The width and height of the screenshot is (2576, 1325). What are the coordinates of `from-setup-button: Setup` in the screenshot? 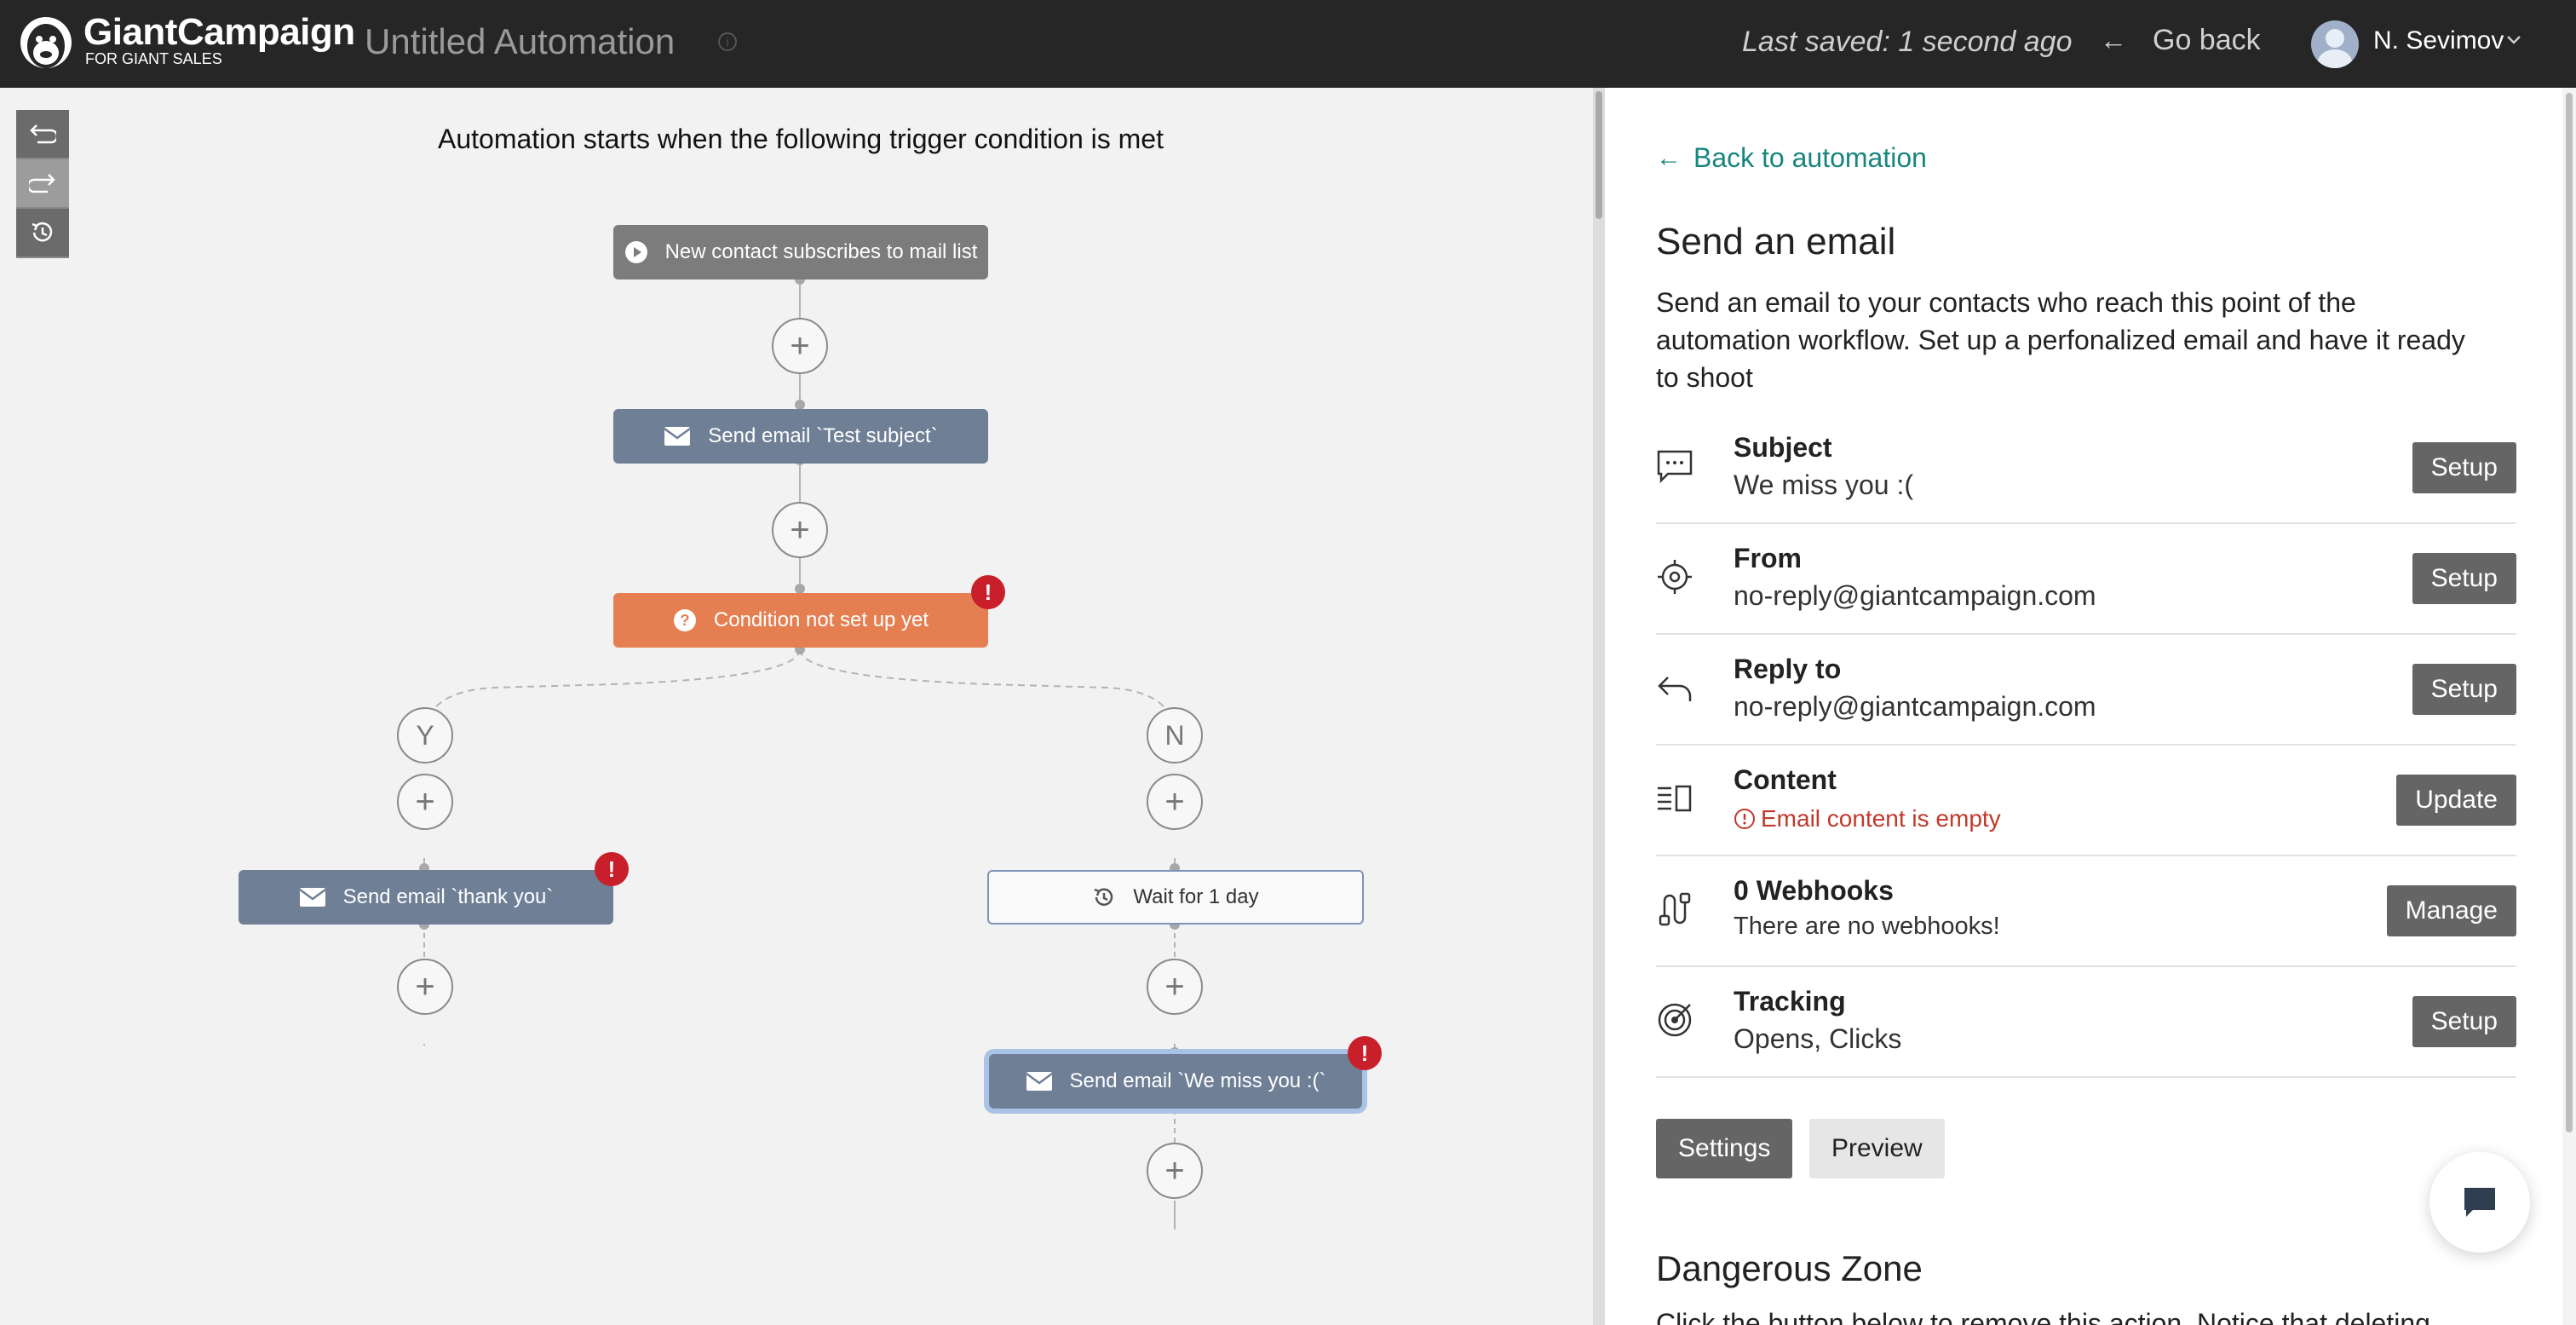 It's located at (2464, 578).